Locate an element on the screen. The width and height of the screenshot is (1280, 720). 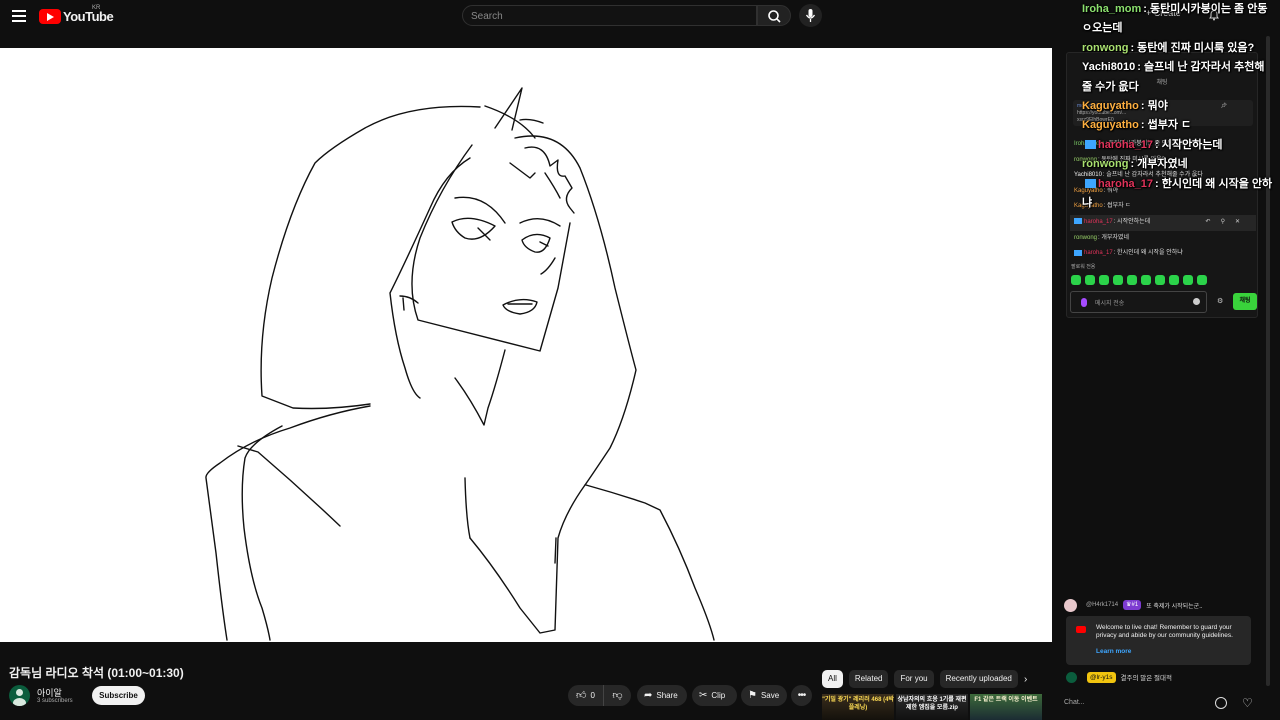
thumbnail: F1 같은 트랙 이동 이벤트 is located at coordinates (1006, 707).